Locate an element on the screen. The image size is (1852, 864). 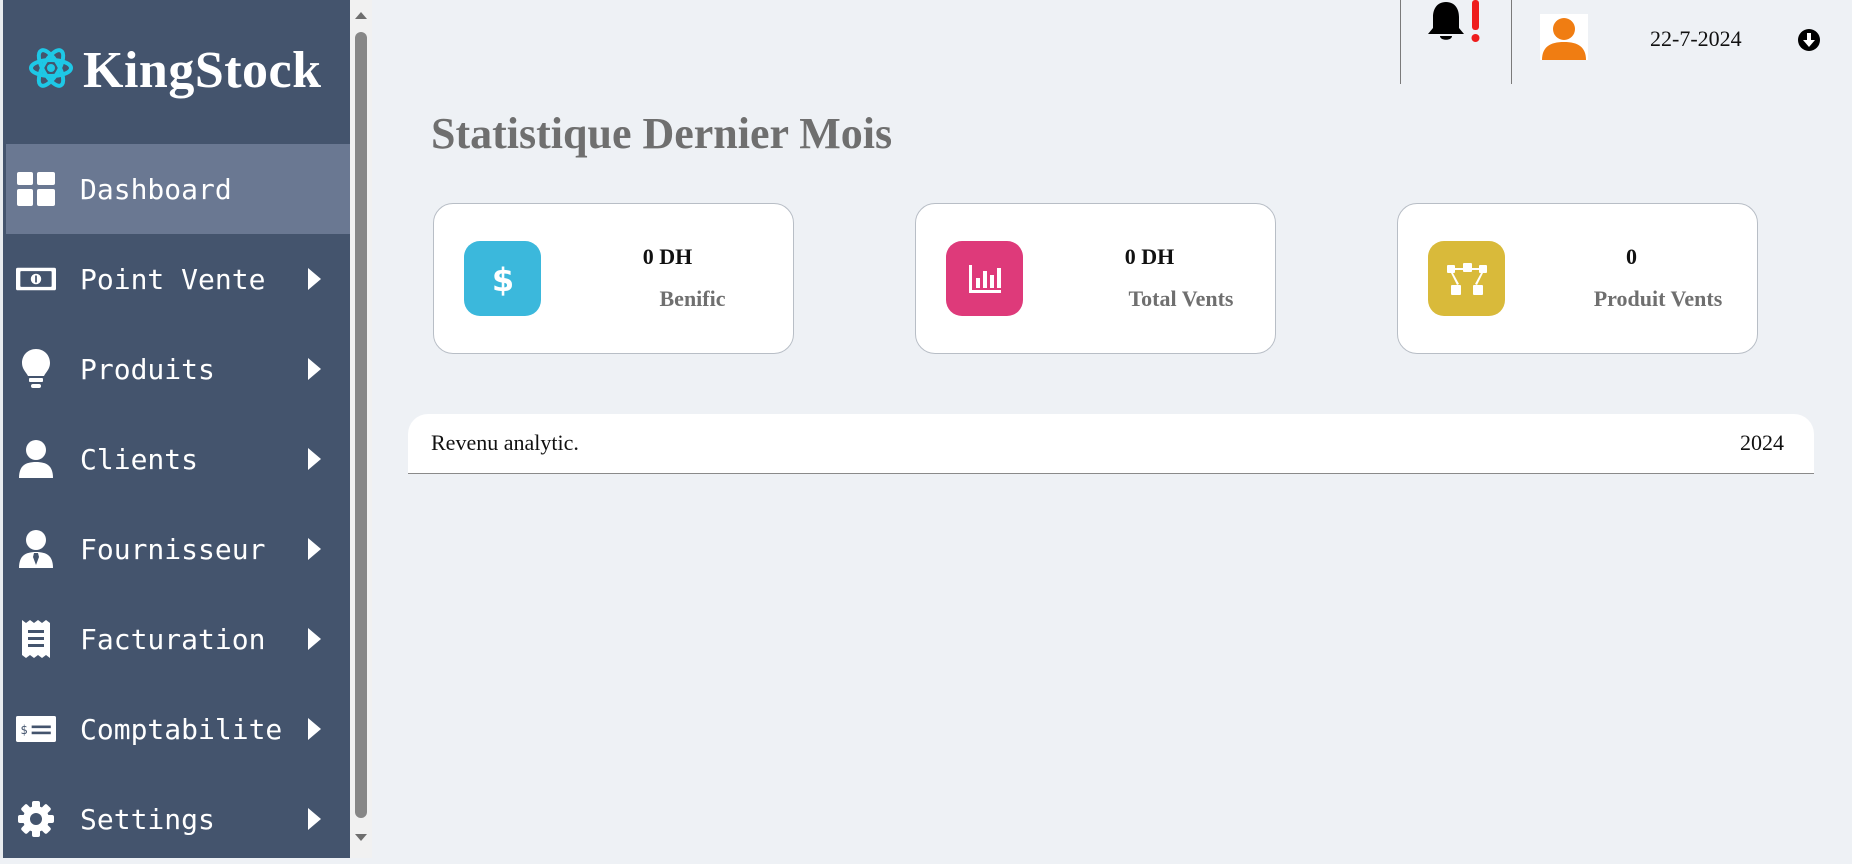
sidebar-item-clients: Clients is located at coordinates (179, 459).